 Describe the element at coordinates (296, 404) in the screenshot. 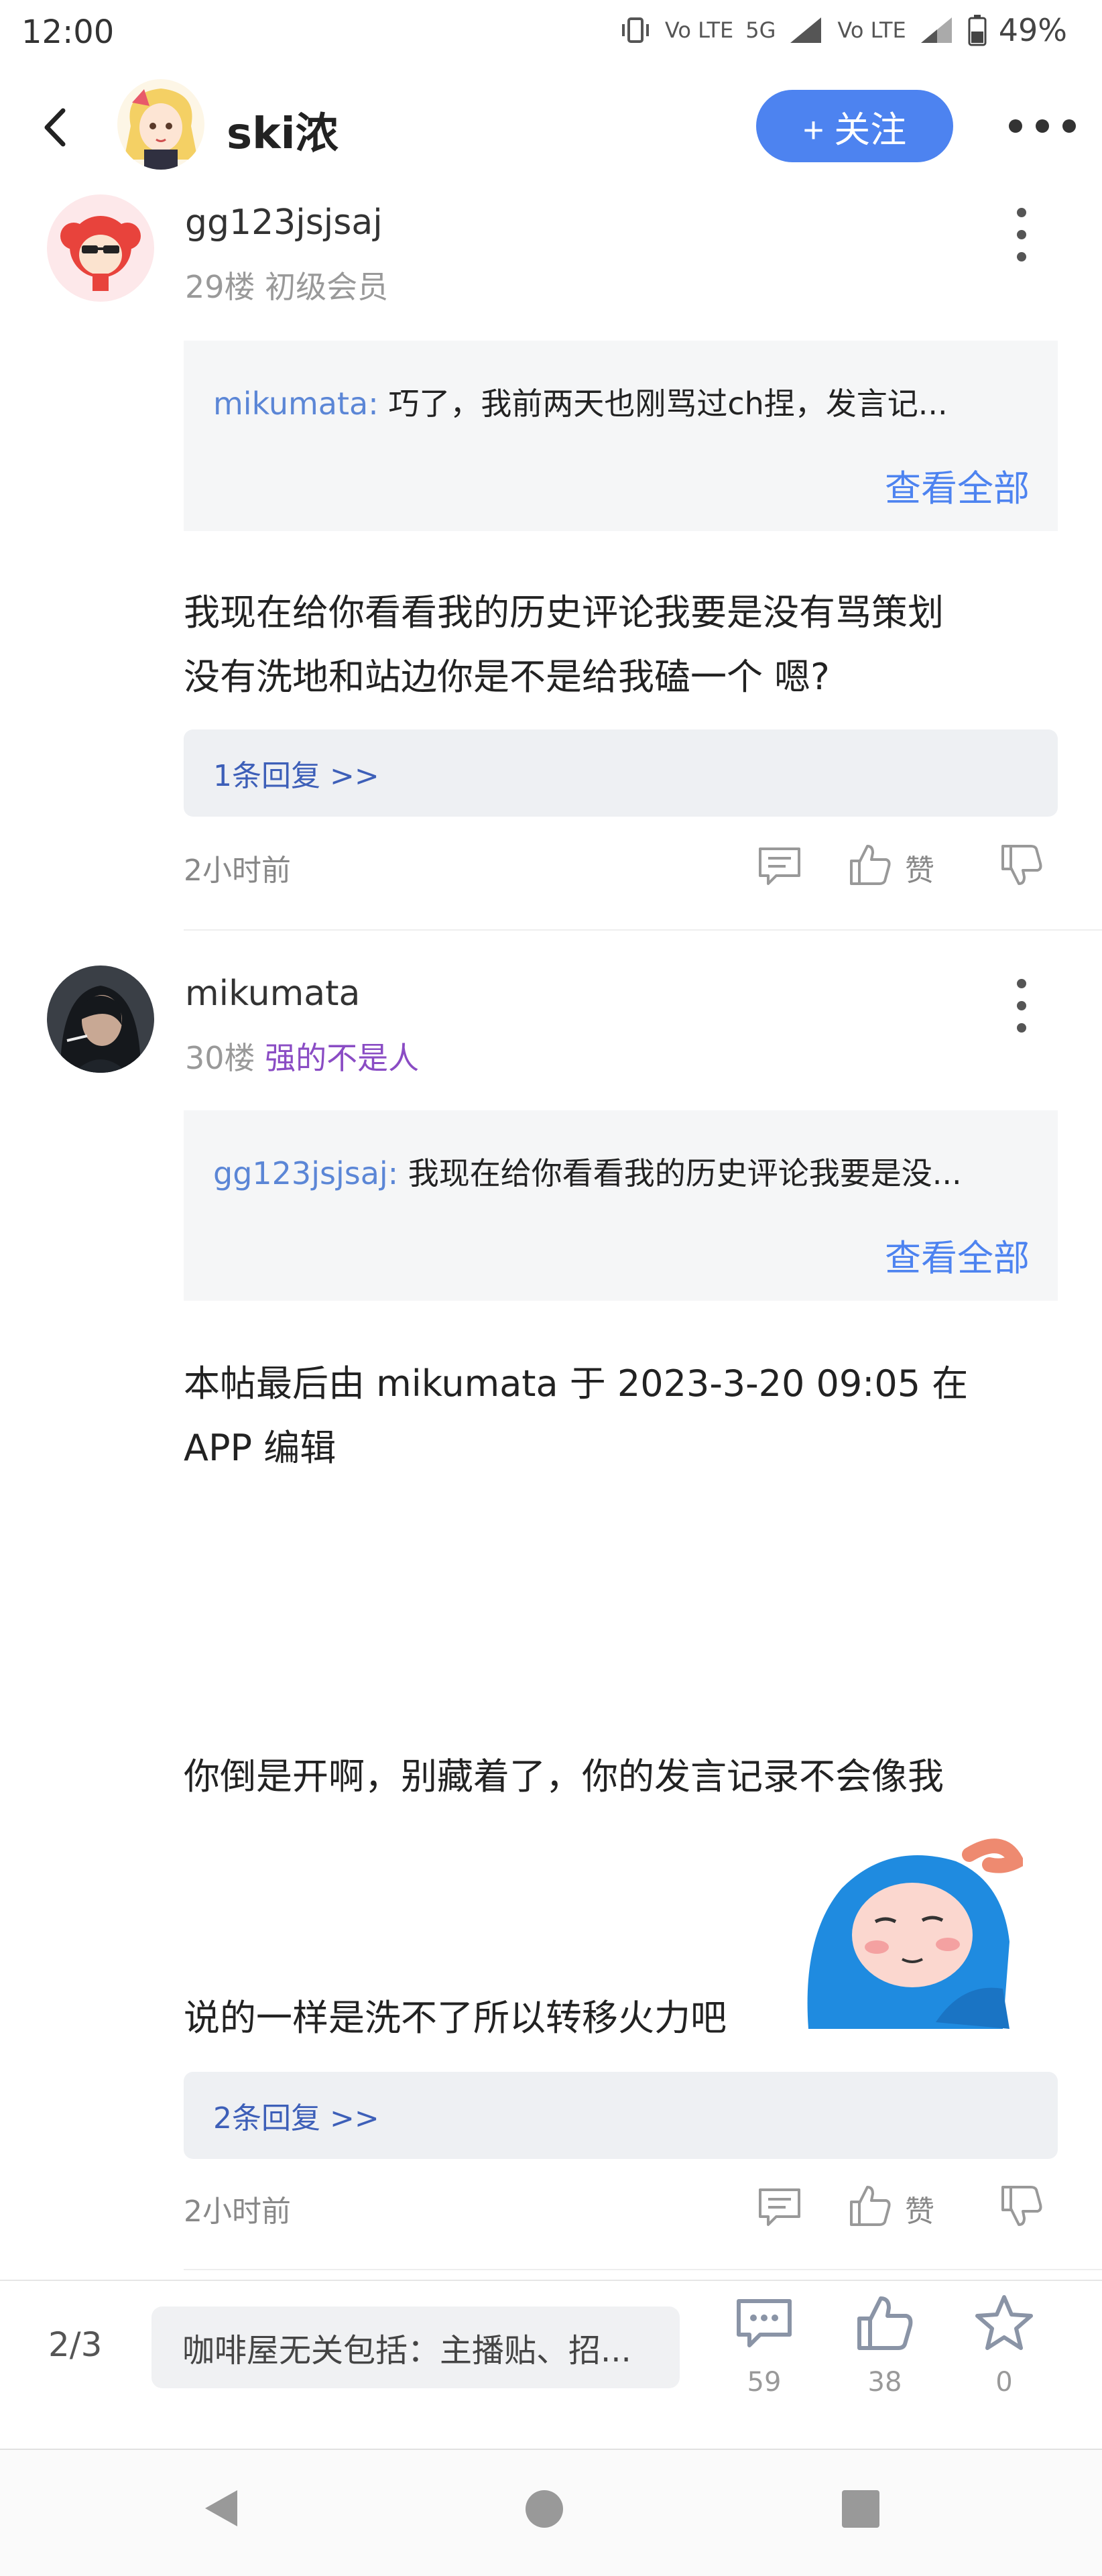

I see `quote-author: mikumata:` at that location.